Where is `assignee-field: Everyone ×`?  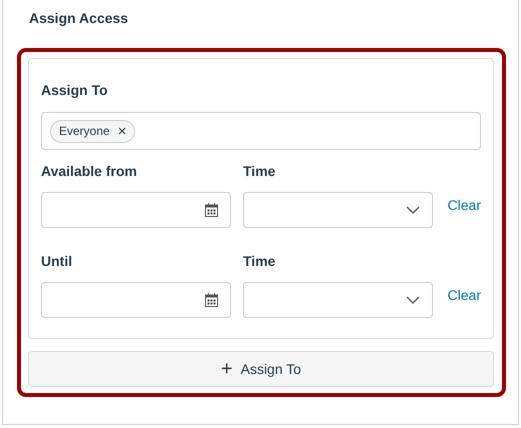 assignee-field: Everyone × is located at coordinates (261, 131).